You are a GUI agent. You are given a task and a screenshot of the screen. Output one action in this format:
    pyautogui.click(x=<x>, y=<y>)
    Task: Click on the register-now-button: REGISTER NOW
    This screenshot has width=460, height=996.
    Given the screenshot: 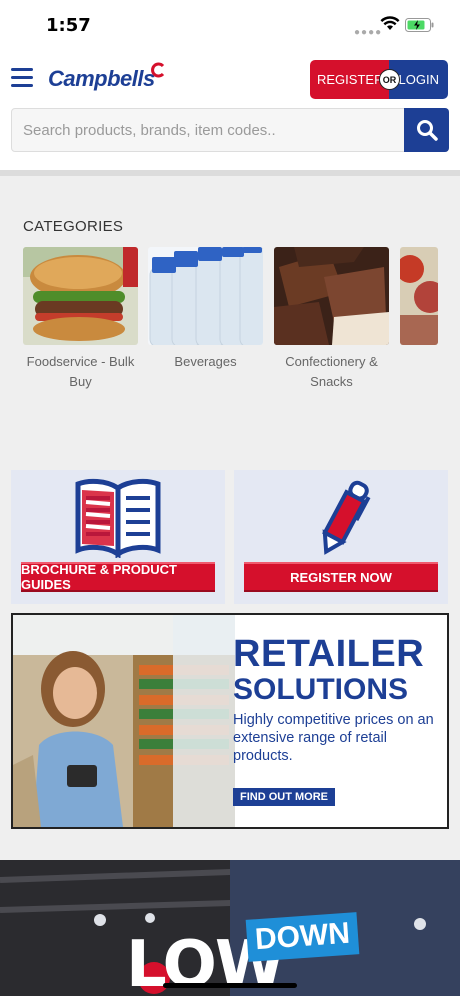 What is the action you would take?
    pyautogui.click(x=341, y=577)
    